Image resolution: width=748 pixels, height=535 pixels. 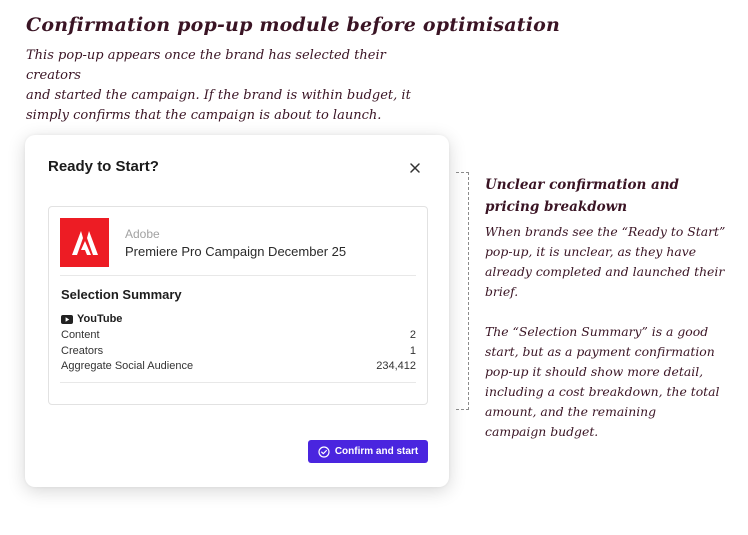 I want to click on annotation-line: The “Selection Summary” is a good, so click(x=597, y=331).